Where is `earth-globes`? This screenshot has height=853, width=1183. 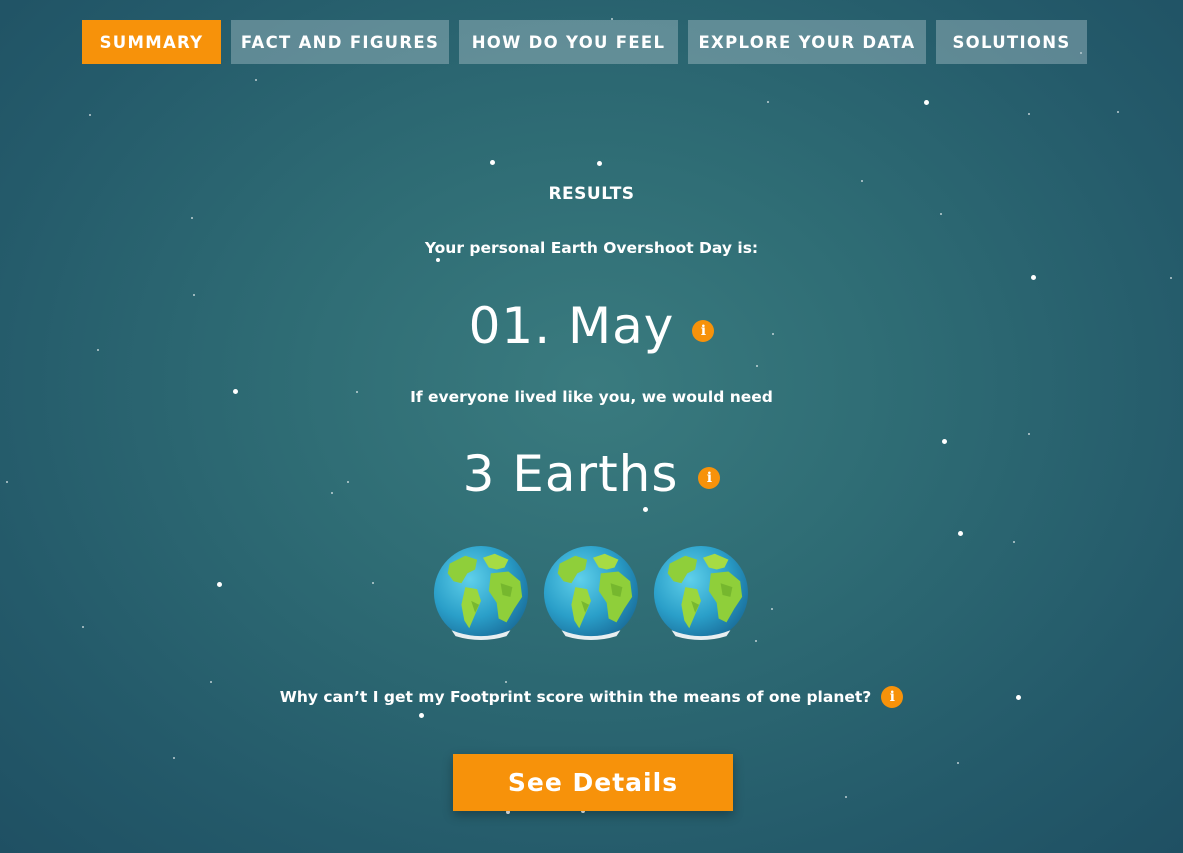
earth-globes is located at coordinates (591, 593).